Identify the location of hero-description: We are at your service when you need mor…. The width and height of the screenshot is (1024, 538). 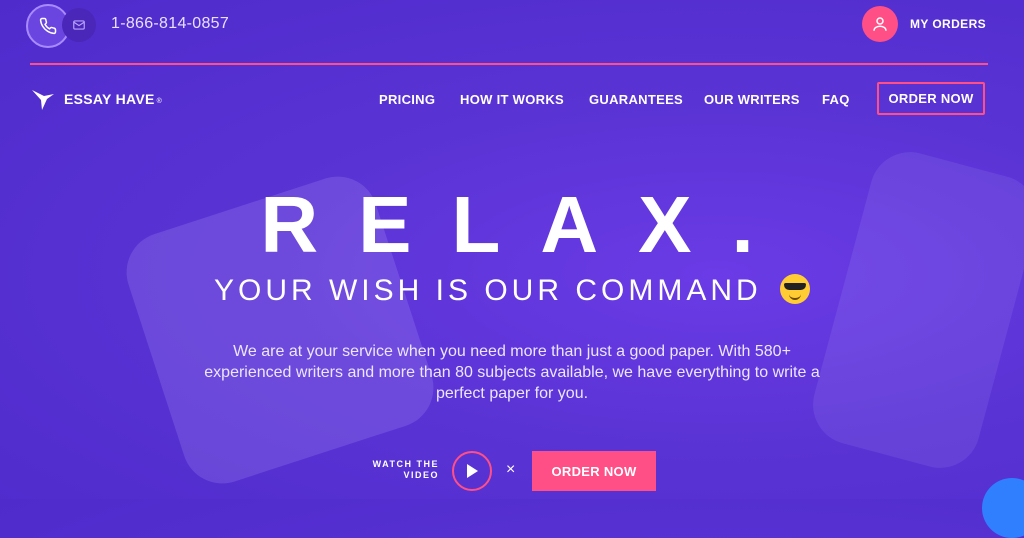
(512, 372).